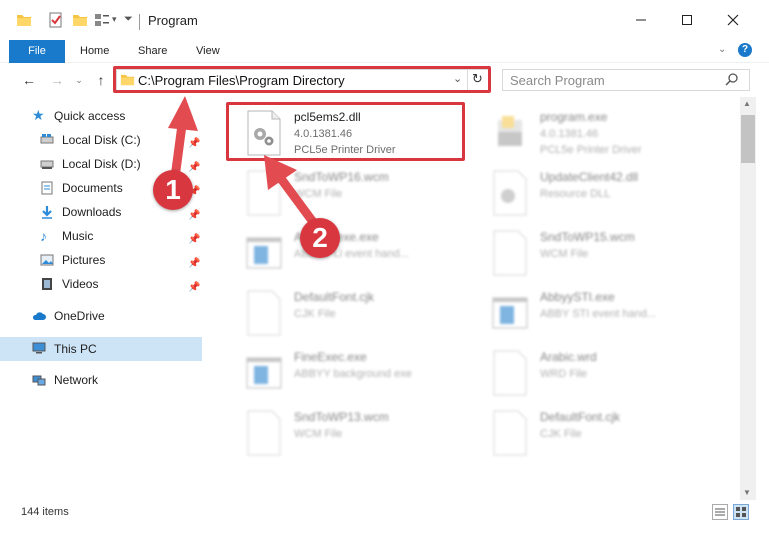 The height and width of the screenshot is (540, 769). I want to click on annotation-arrows, so click(244, 163).